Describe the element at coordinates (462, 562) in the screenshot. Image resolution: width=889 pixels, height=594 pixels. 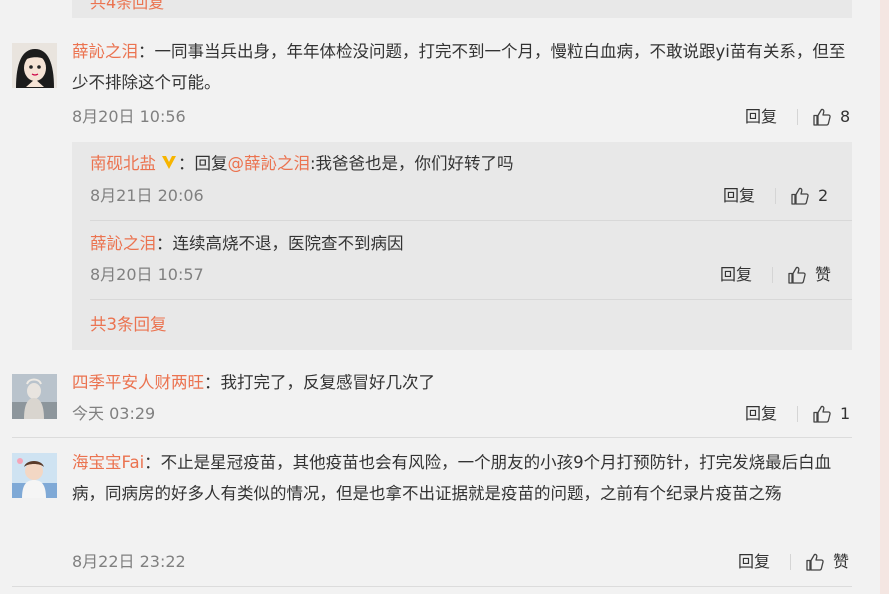
I see `comment-meta: 8月22日 23:22 回复 赞` at that location.